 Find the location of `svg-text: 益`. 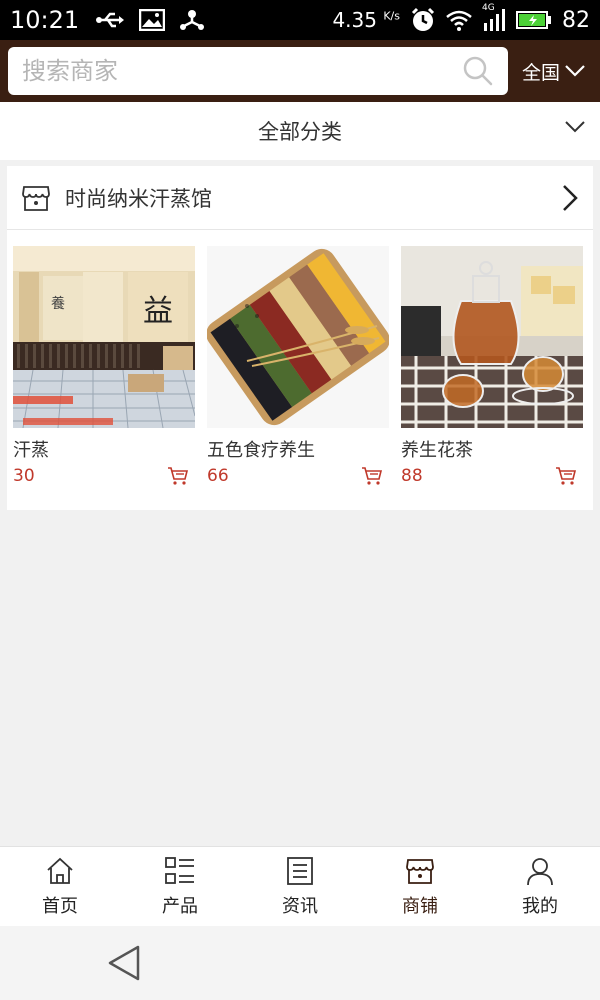

svg-text: 益 is located at coordinates (158, 311).